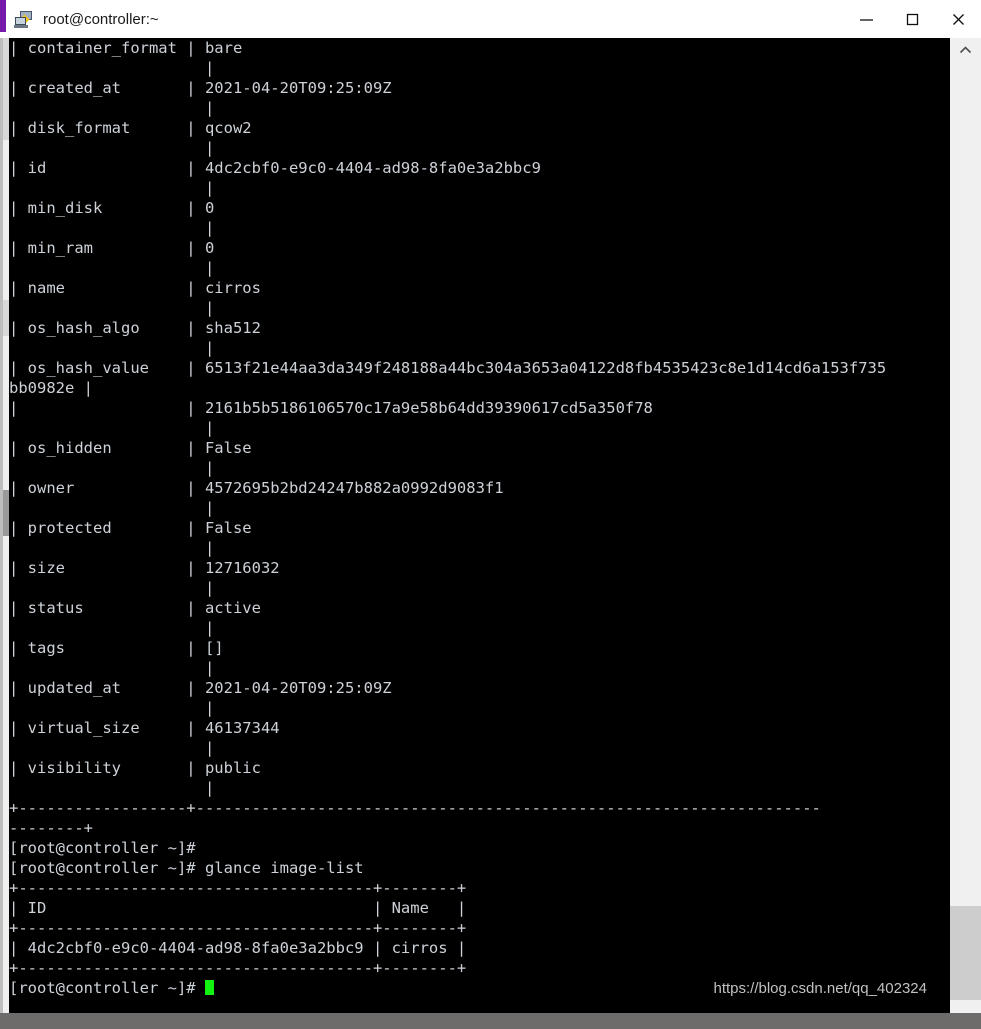 The height and width of the screenshot is (1029, 981). I want to click on minimize-button, so click(866, 19).